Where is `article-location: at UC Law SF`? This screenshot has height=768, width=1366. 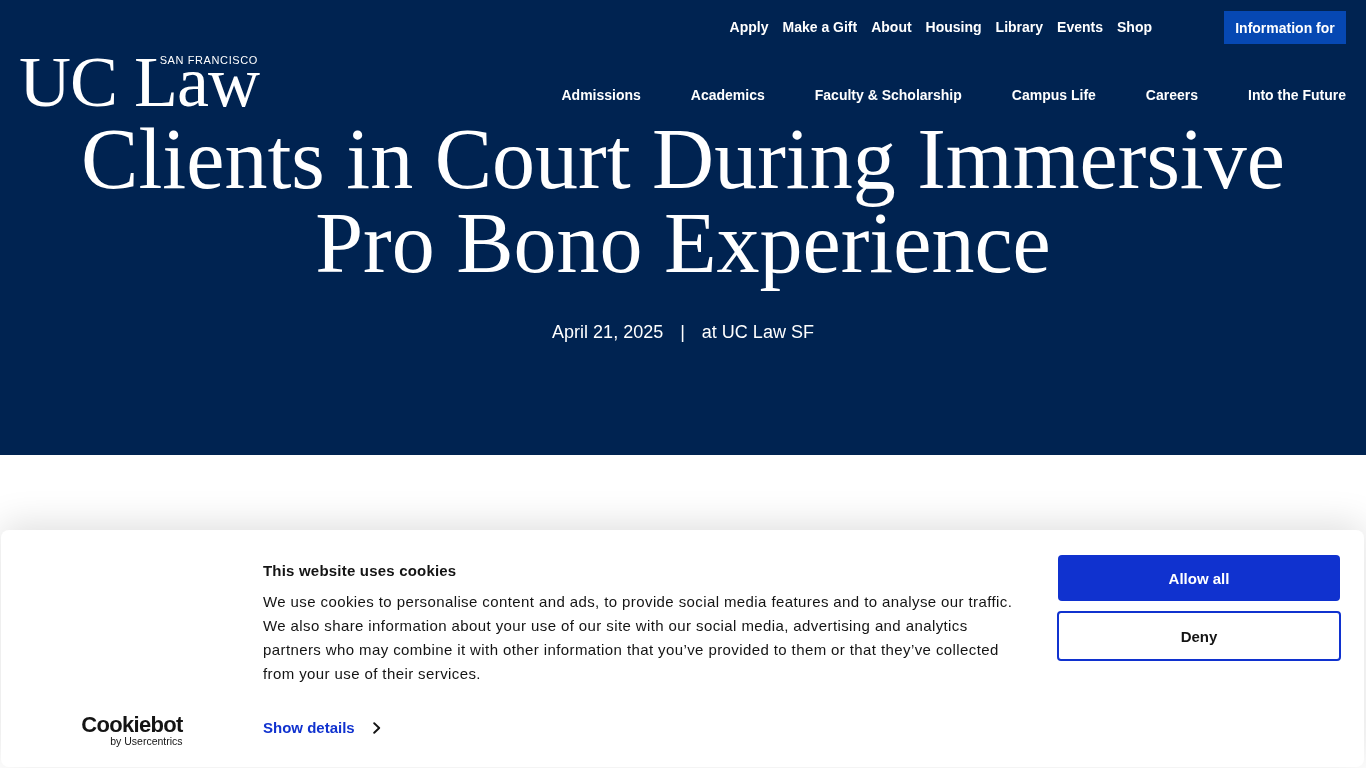 article-location: at UC Law SF is located at coordinates (757, 332).